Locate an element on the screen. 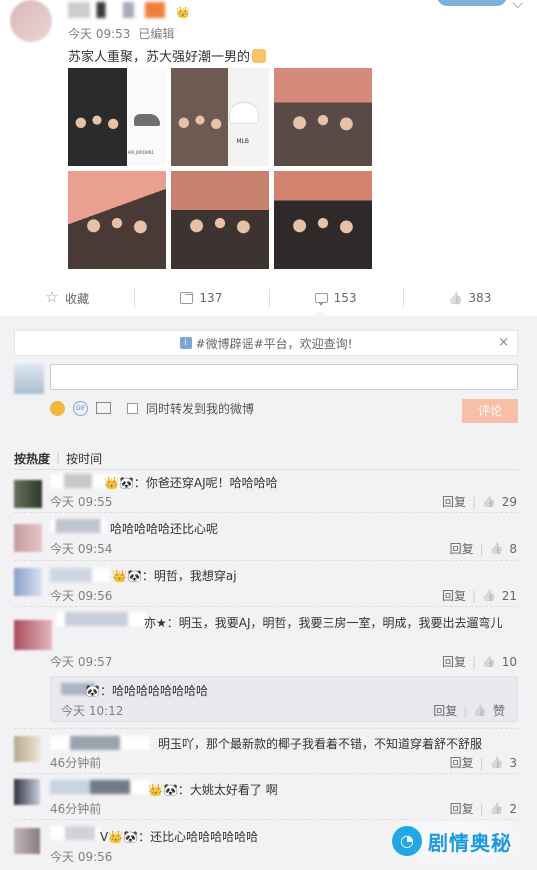  favorite-button: 收藏 is located at coordinates (67, 298).